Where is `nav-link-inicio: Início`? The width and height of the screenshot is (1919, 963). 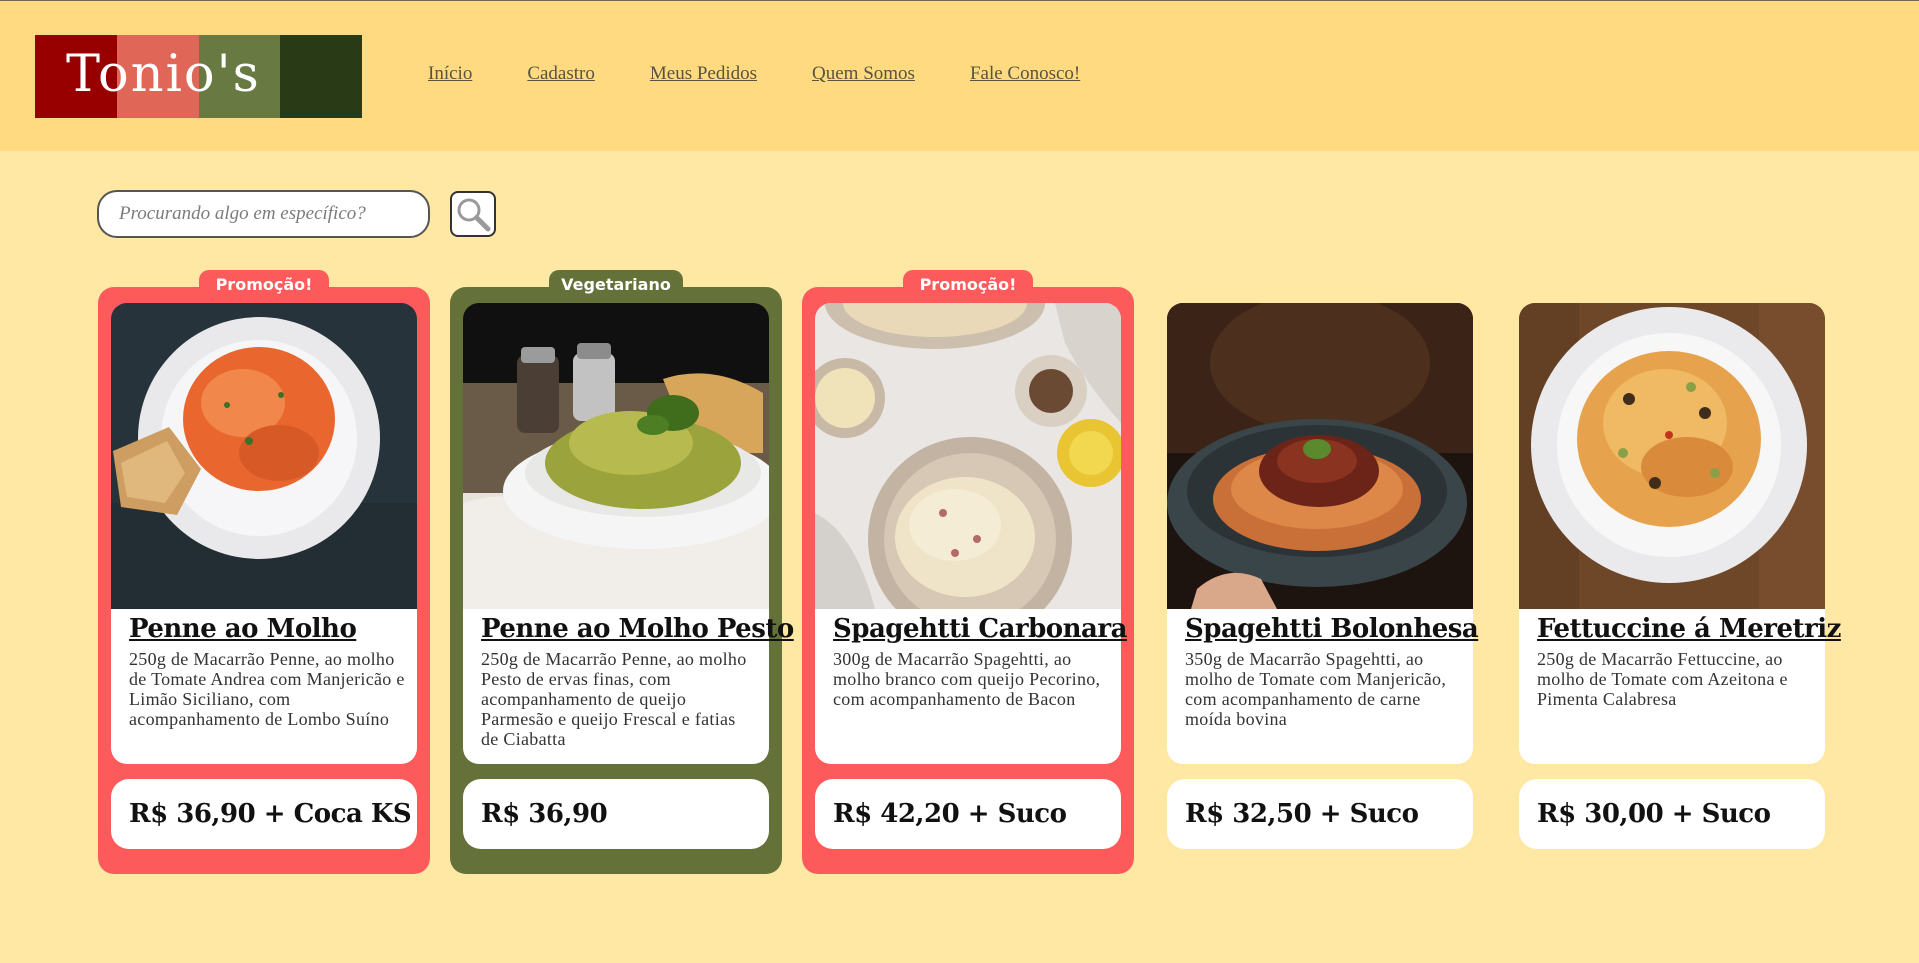 nav-link-inicio: Início is located at coordinates (450, 74).